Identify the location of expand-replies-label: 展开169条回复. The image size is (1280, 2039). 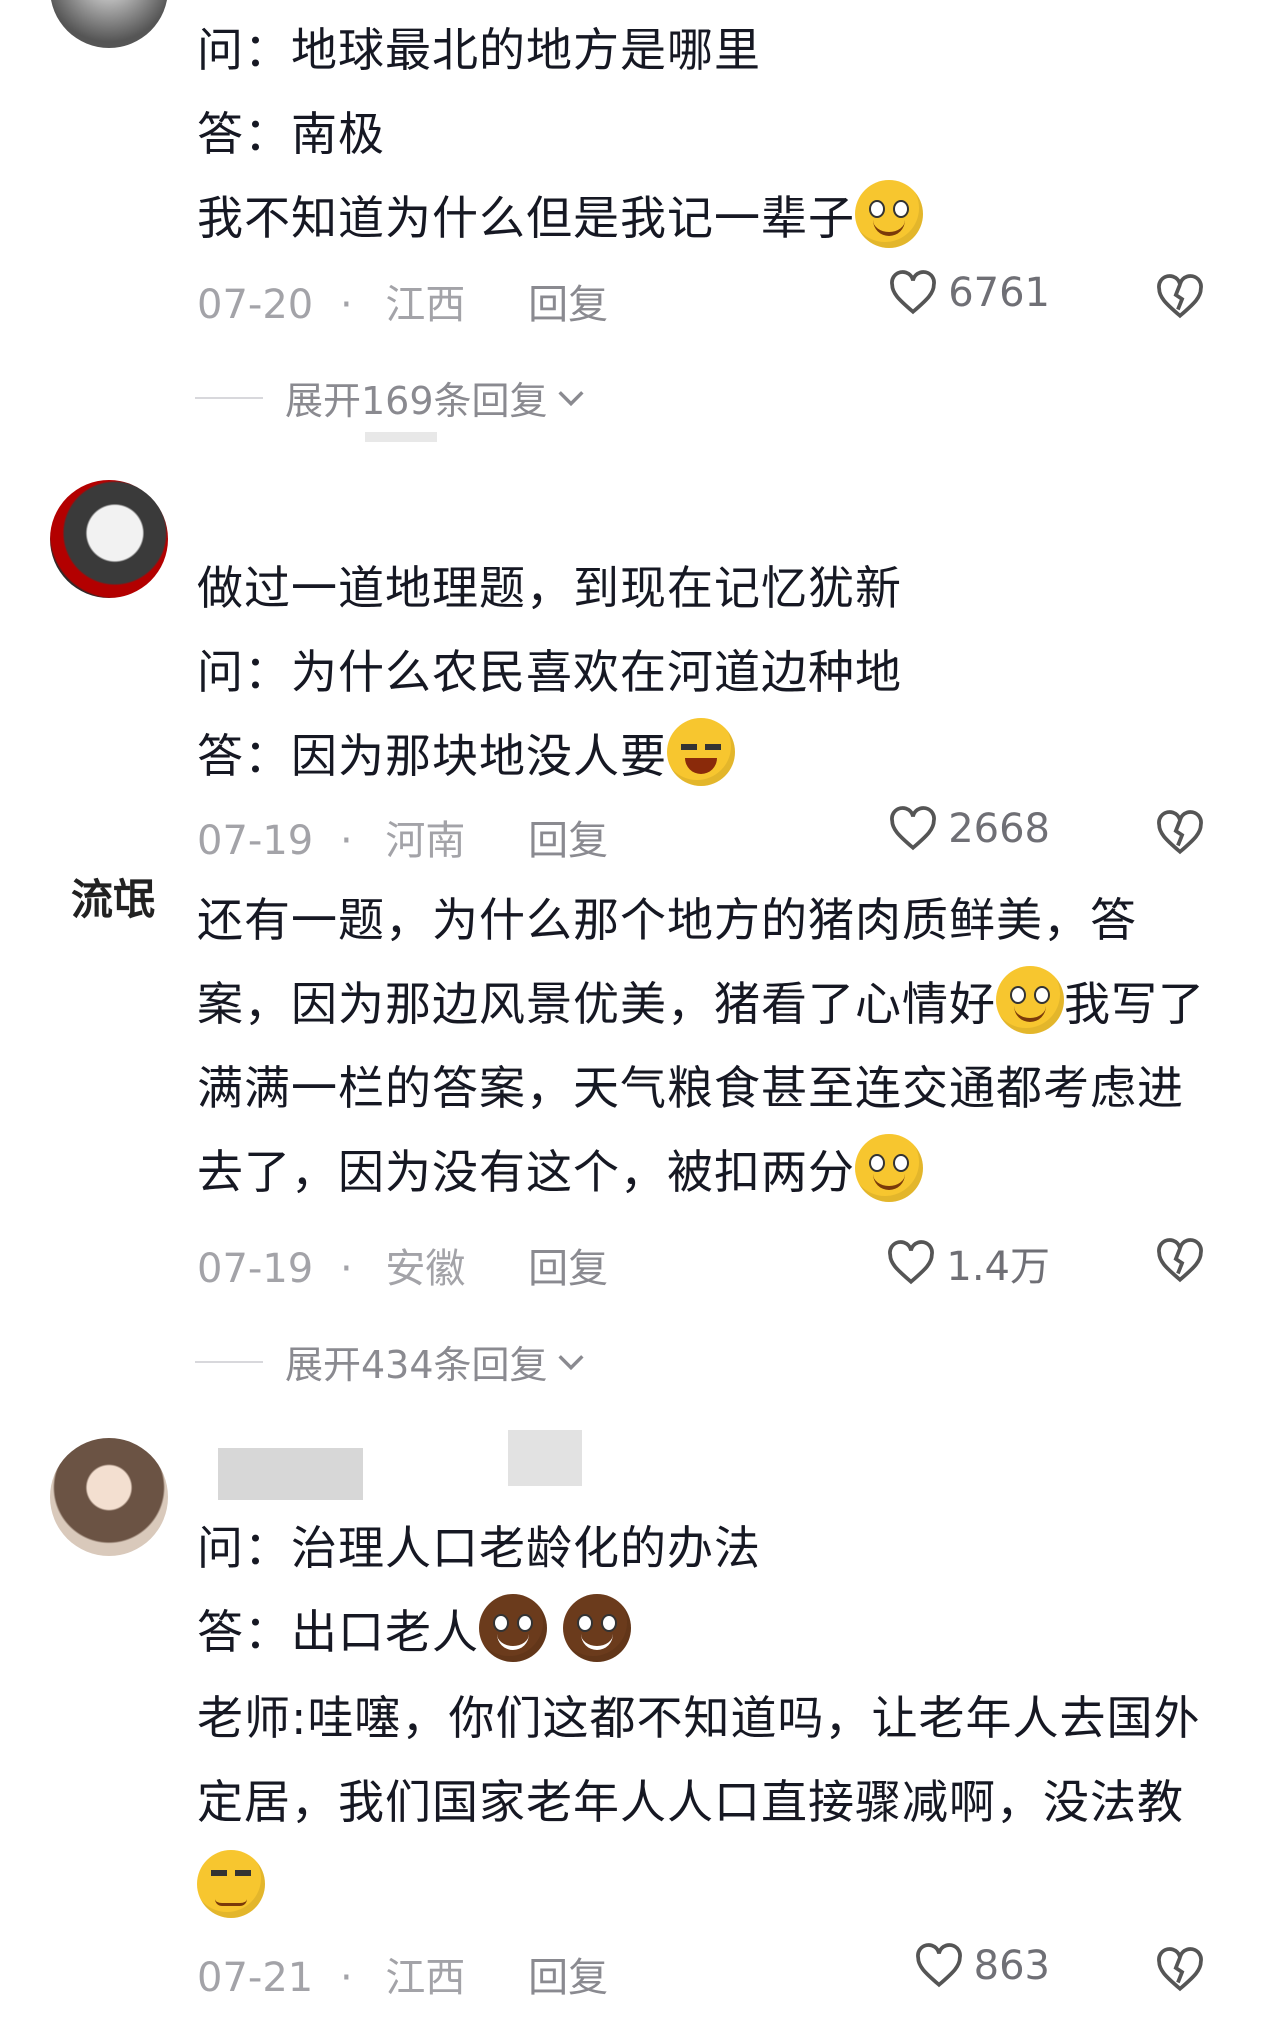
(416, 401).